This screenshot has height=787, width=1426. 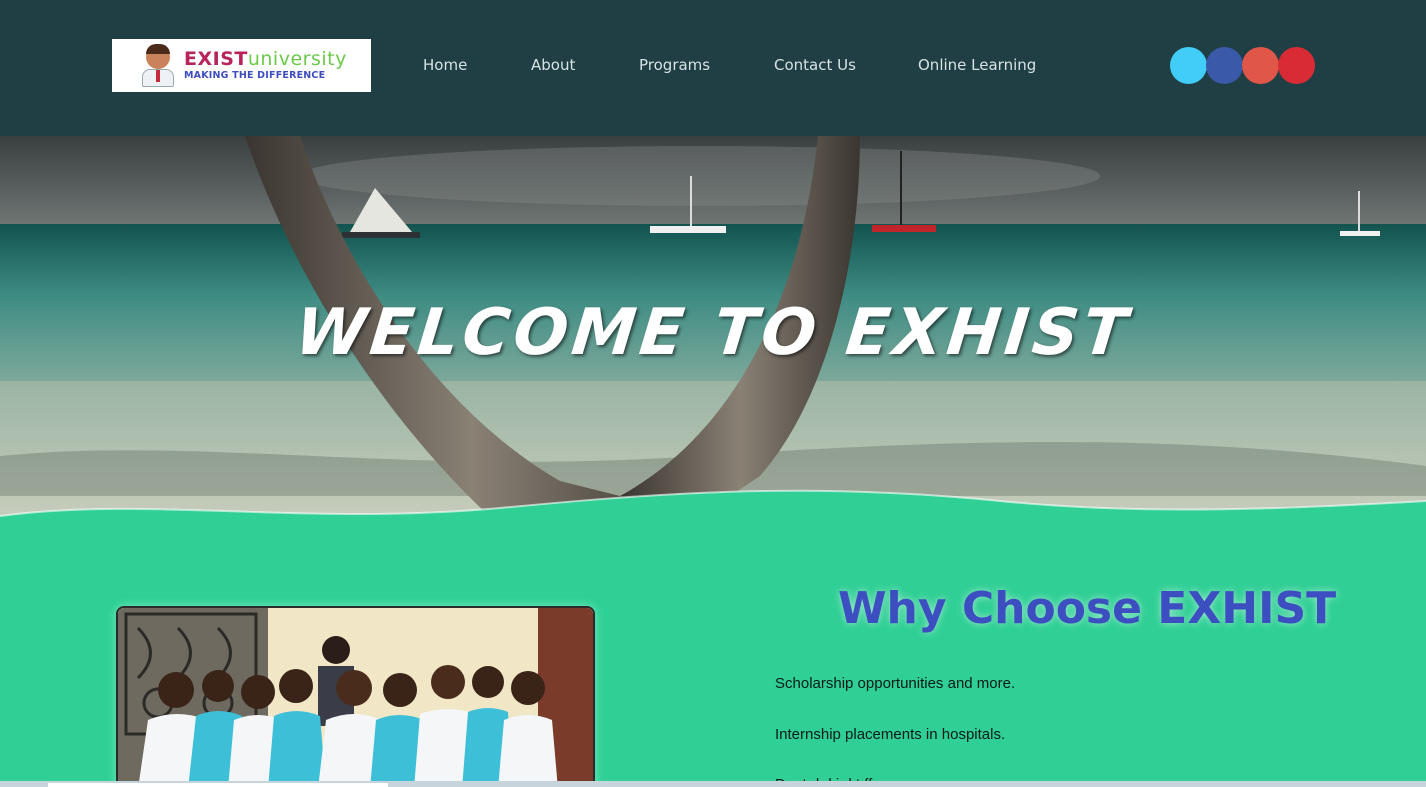 I want to click on logo-title-part1: EXIST, so click(x=216, y=59).